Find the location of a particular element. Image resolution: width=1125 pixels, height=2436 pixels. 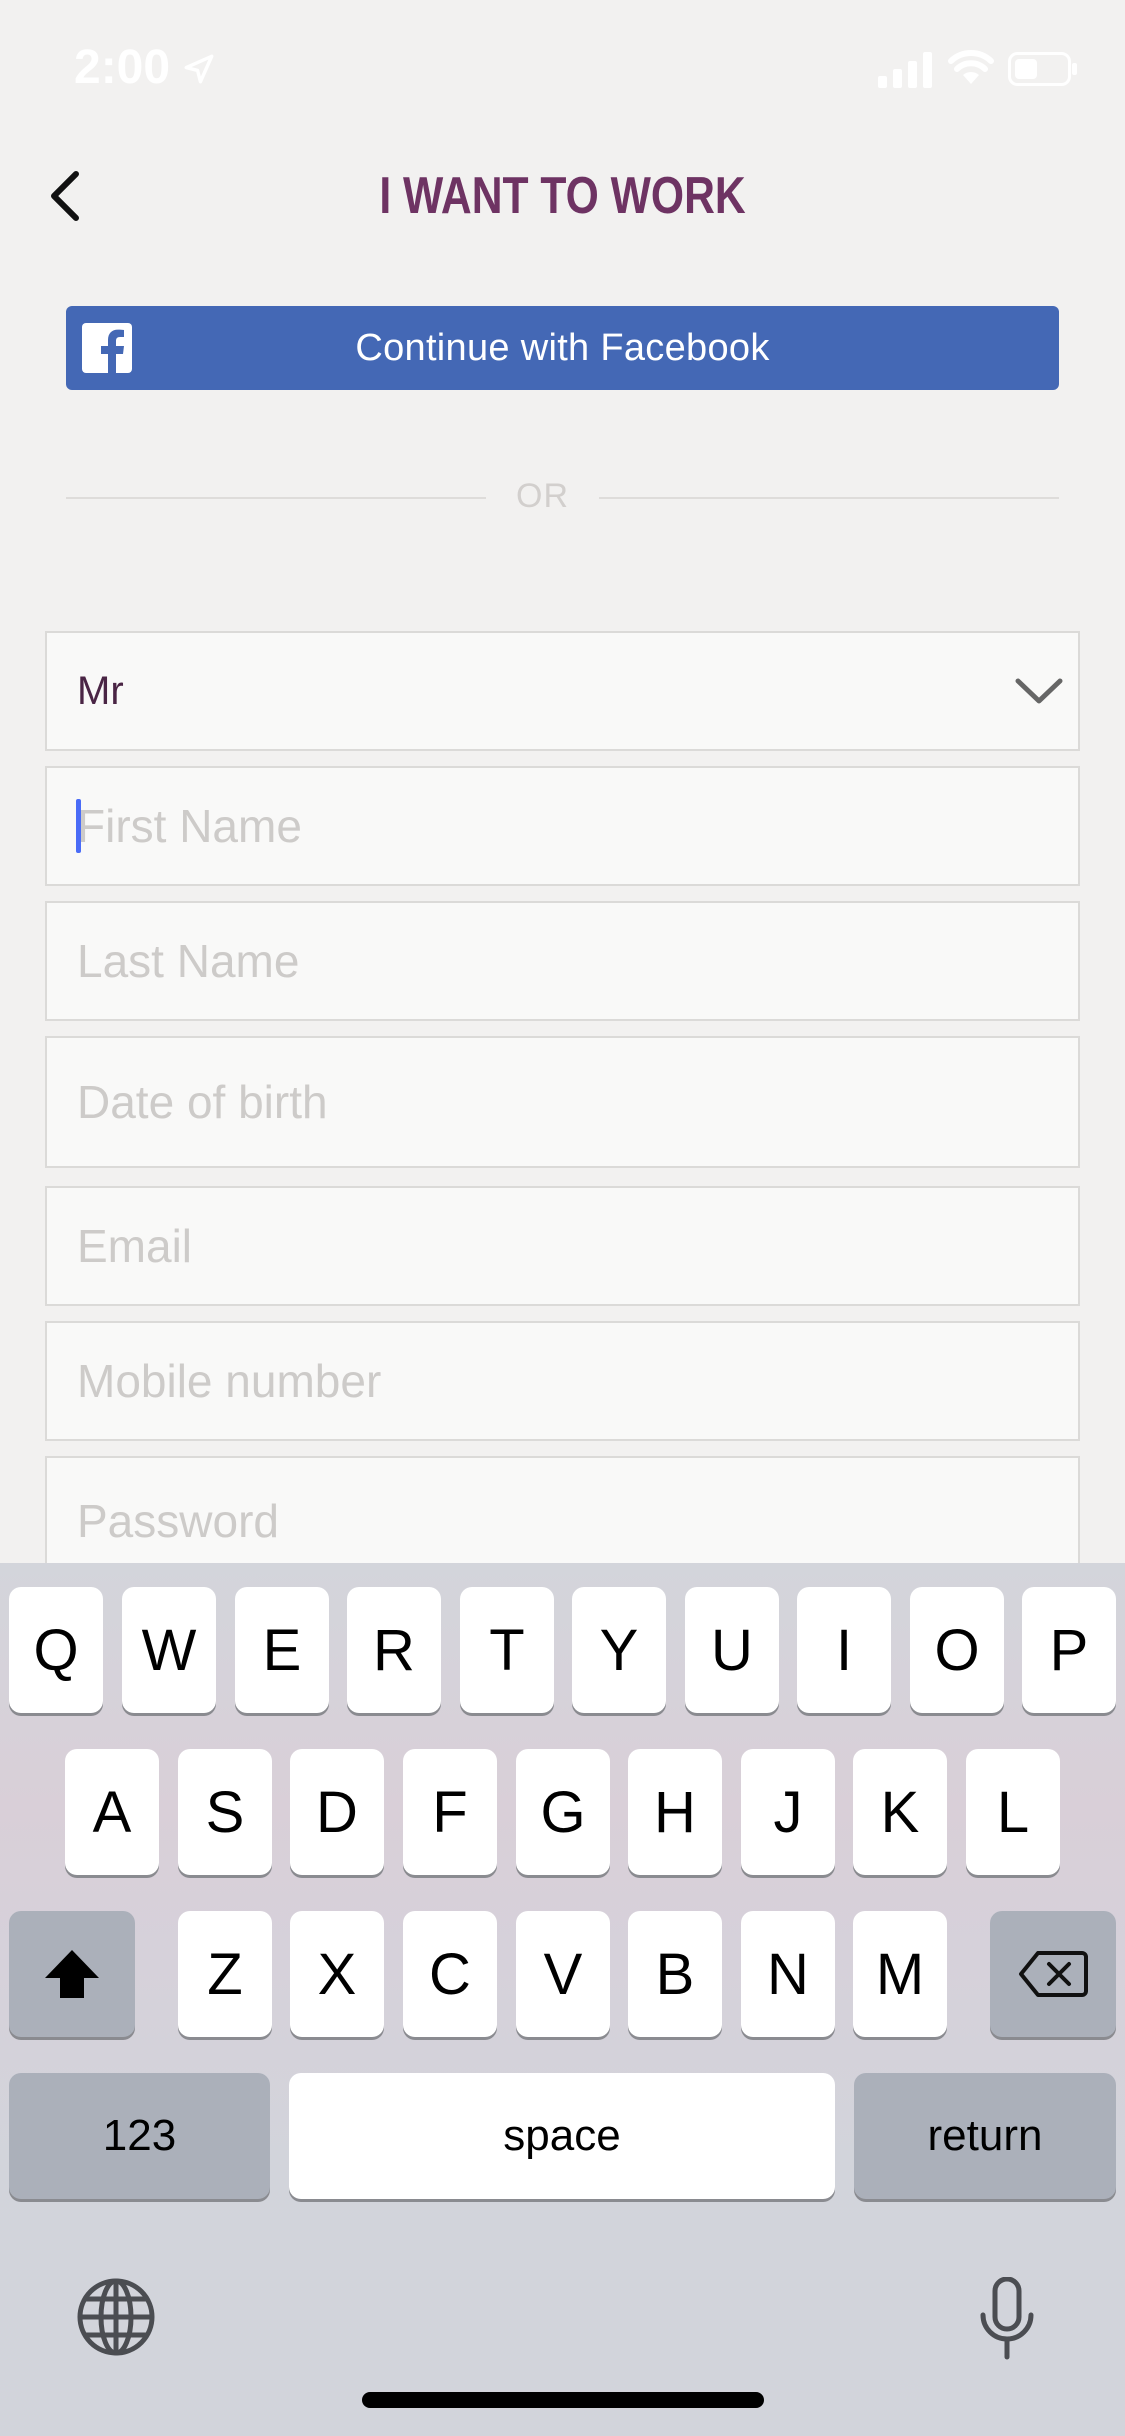

back-button is located at coordinates (65, 196).